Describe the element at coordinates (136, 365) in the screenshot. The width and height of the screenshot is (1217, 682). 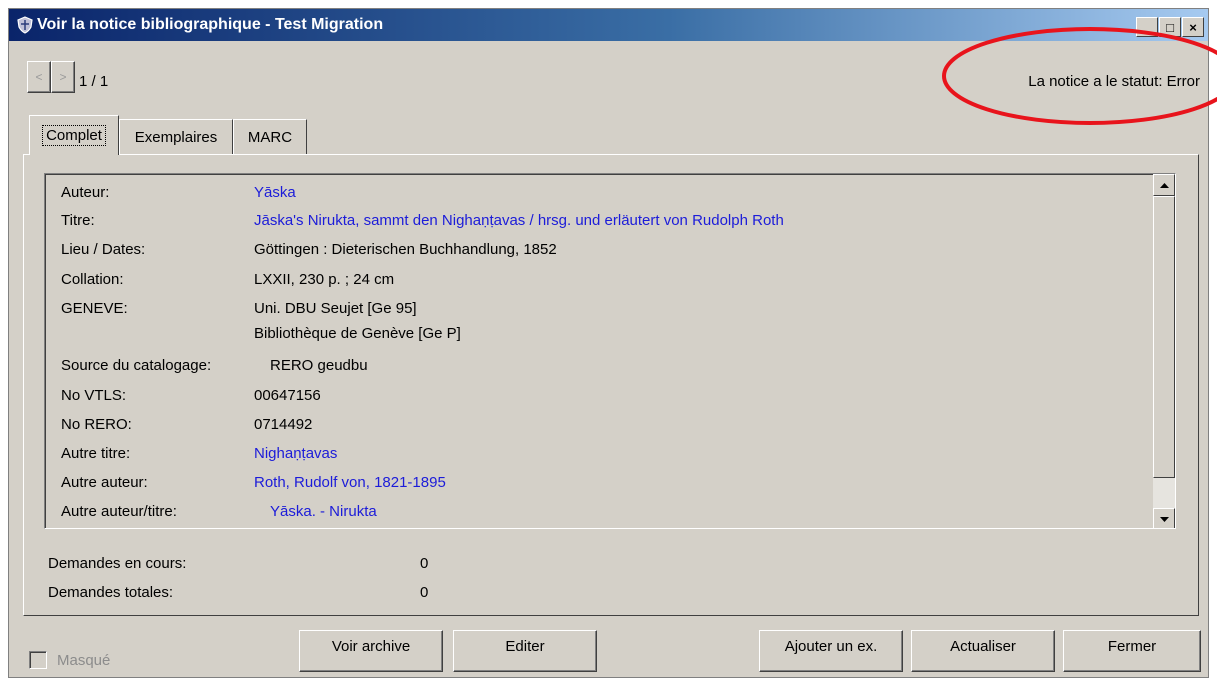
I see `field-label: Source du catalogage:` at that location.